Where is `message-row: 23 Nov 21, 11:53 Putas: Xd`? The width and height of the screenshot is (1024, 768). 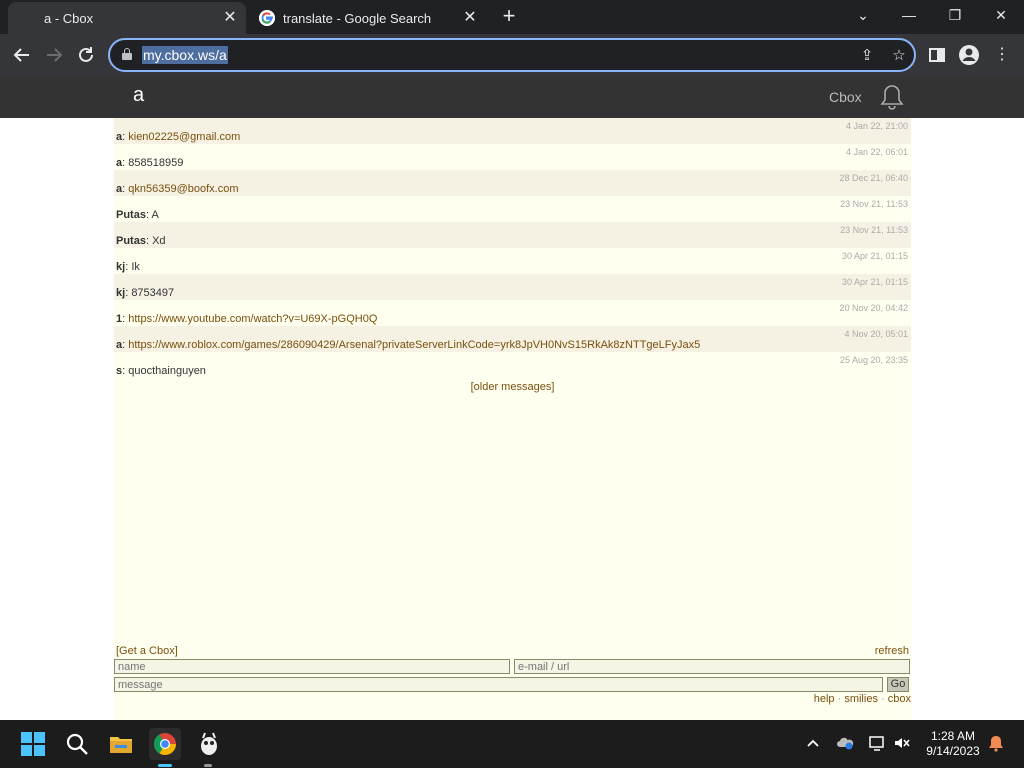
message-row: 23 Nov 21, 11:53 Putas: Xd is located at coordinates (512, 235).